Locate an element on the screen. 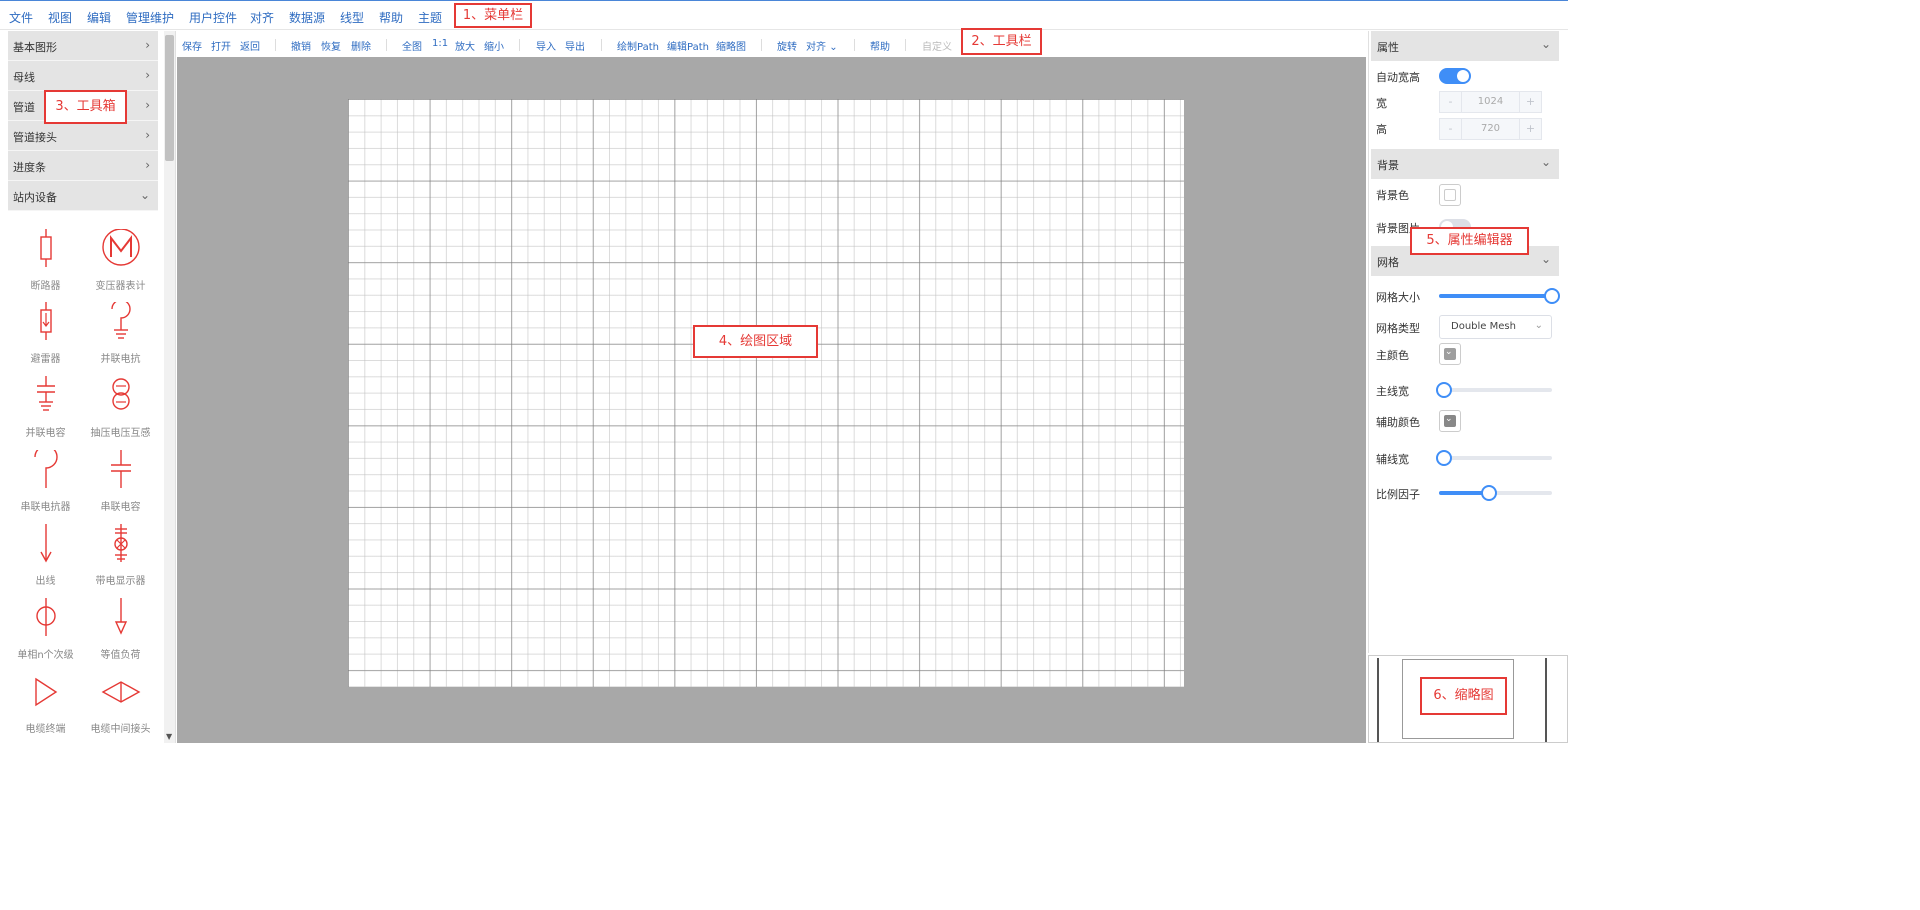 This screenshot has height=910, width=1920. import-button: 导入 is located at coordinates (546, 45).